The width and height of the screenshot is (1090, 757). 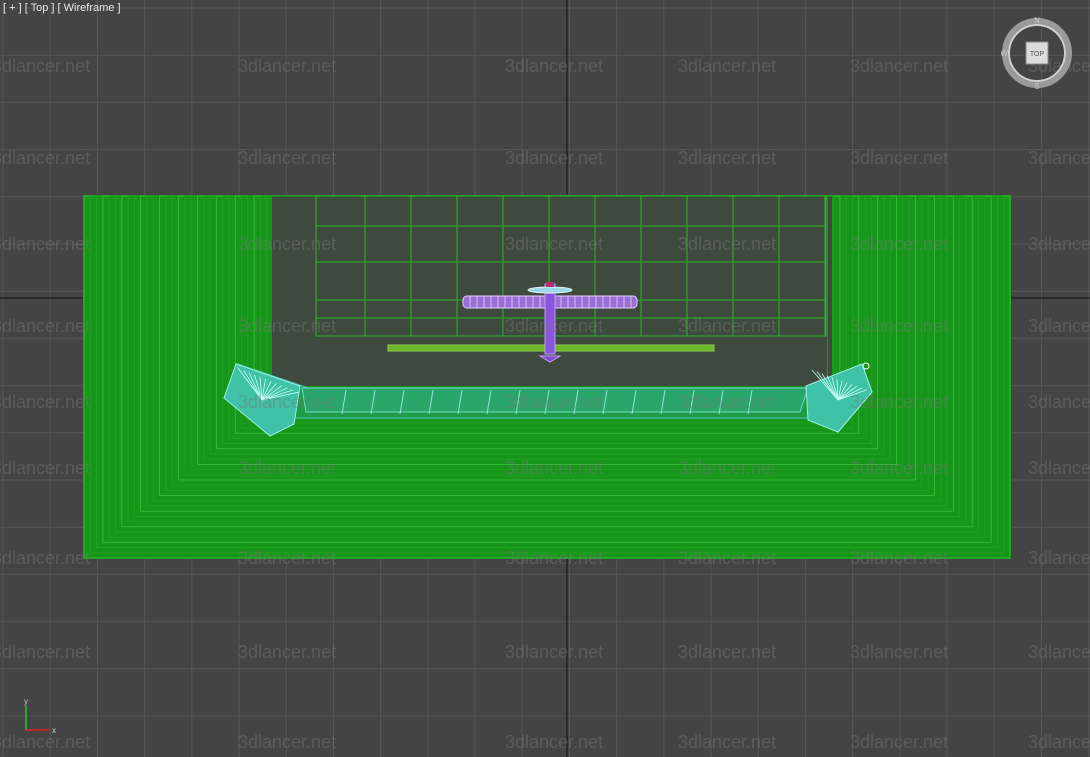 I want to click on viewport-menu-button: [ + ], so click(x=12, y=8).